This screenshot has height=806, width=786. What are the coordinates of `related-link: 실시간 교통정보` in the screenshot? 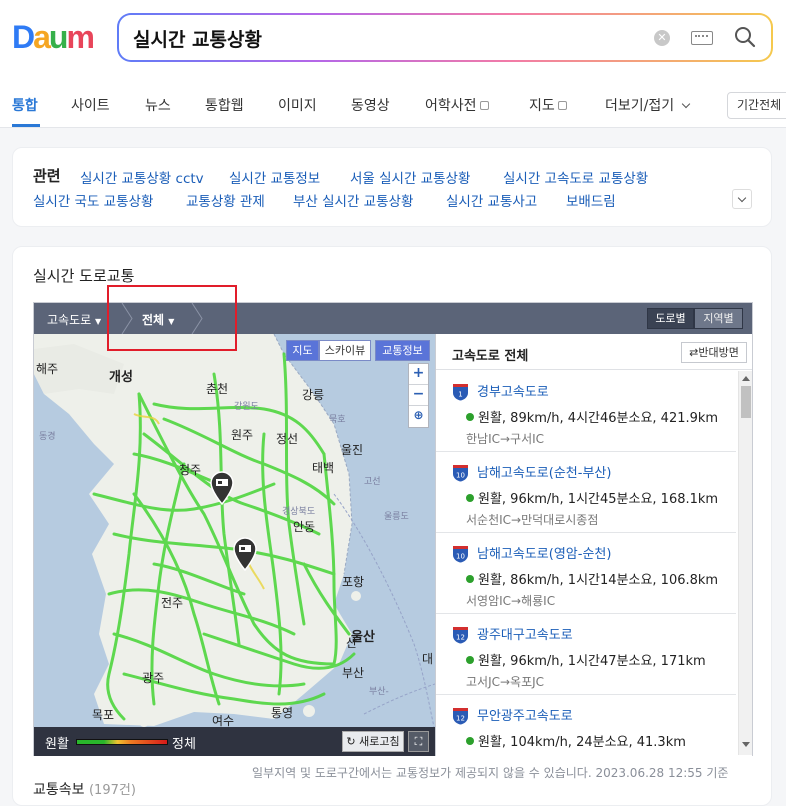 It's located at (274, 177).